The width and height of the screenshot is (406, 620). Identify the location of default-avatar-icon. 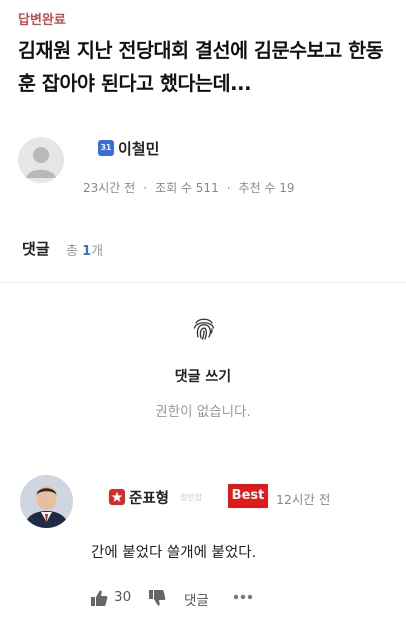
(41, 162).